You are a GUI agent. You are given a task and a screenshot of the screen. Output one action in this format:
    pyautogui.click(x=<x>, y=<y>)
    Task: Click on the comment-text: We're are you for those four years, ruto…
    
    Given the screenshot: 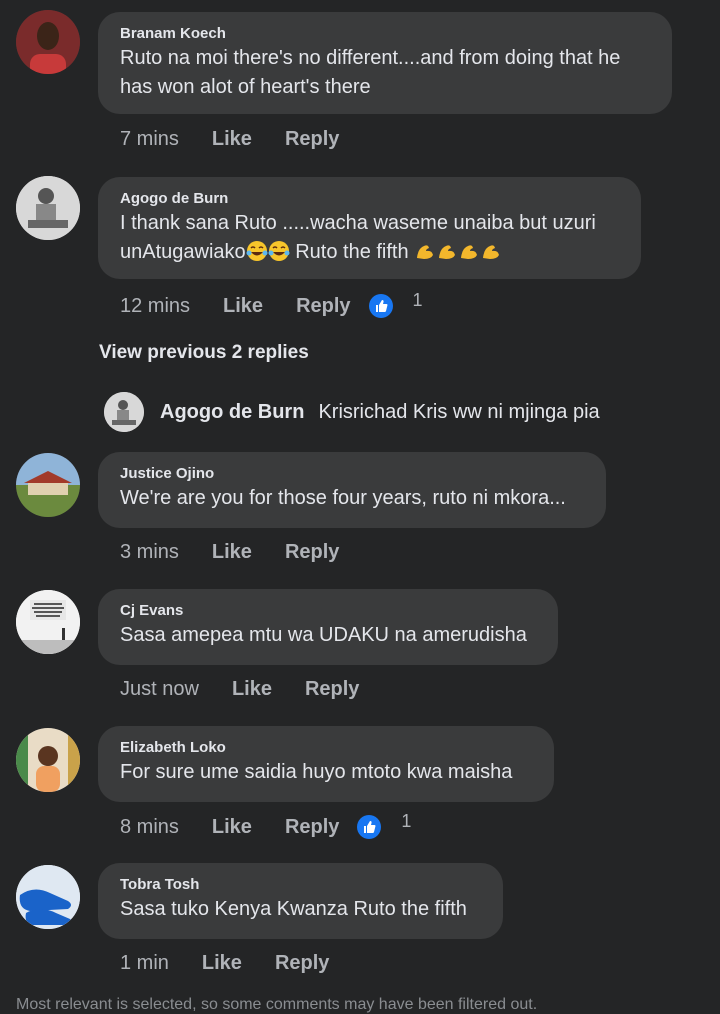 What is the action you would take?
    pyautogui.click(x=343, y=498)
    